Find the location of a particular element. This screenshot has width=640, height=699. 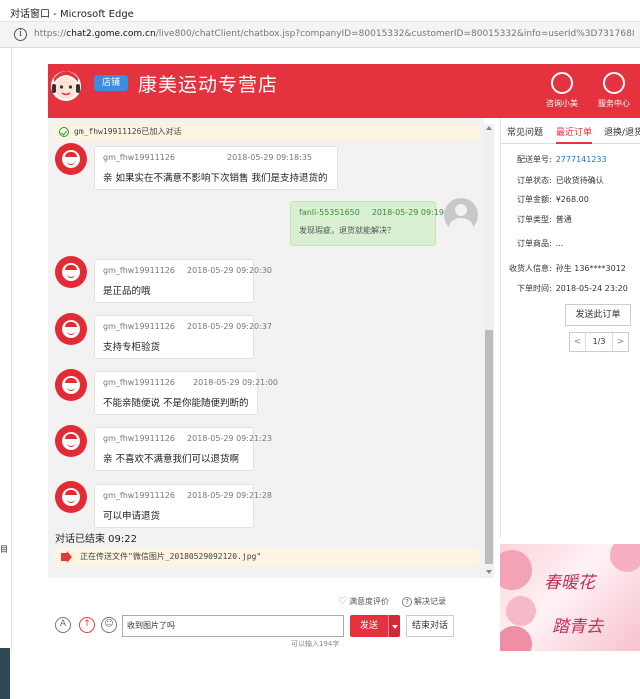

chat-message: gm_fhw19911126 2018-05-29 09:21:28 可以申请退货 is located at coordinates (183, 506).